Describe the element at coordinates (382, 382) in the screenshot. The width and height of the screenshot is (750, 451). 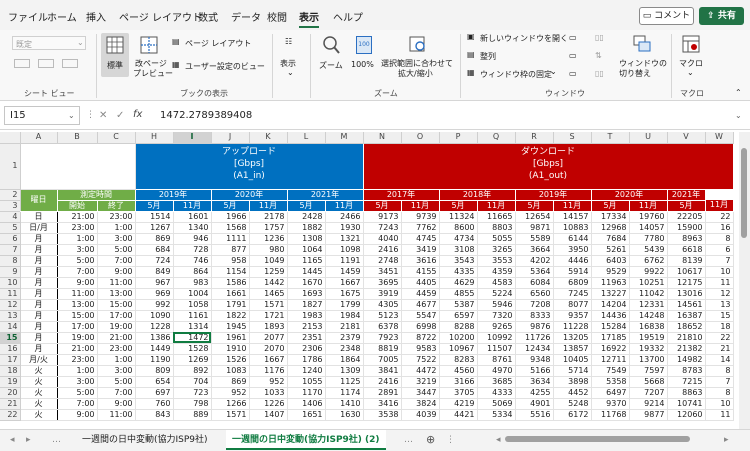
I see `cell: 2416` at that location.